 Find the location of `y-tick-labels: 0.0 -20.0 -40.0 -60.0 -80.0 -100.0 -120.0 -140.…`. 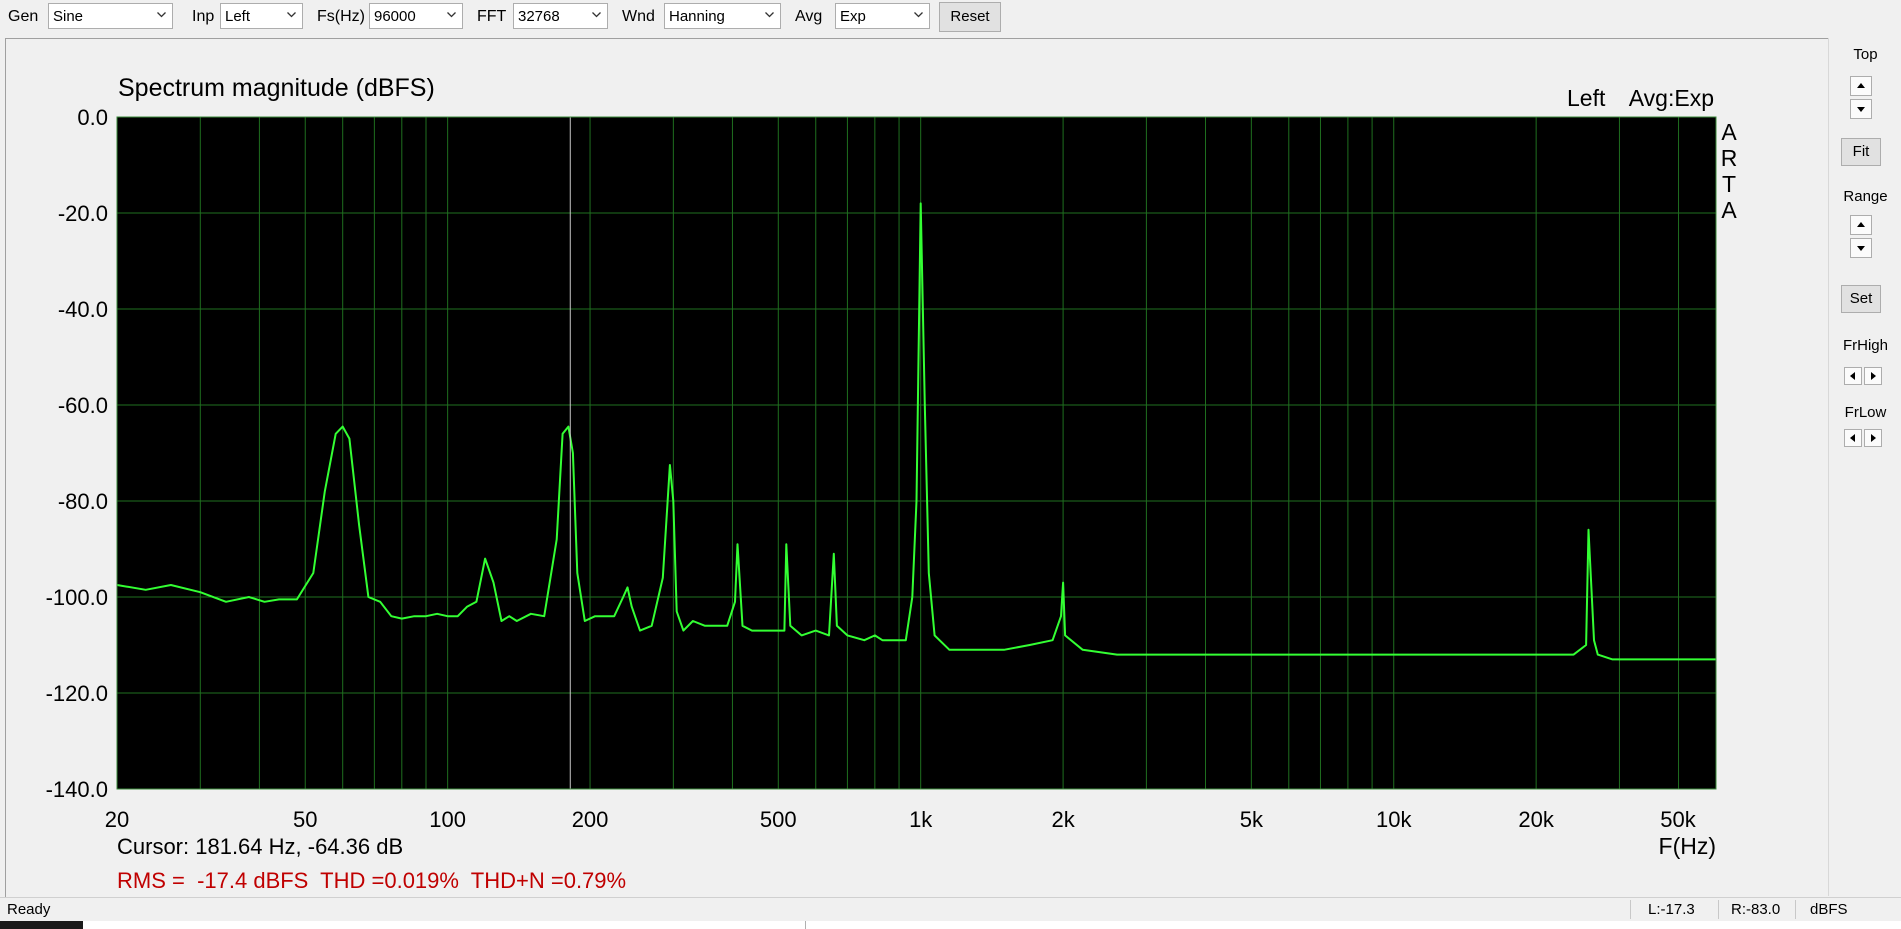

y-tick-labels: 0.0 -20.0 -40.0 -60.0 -80.0 -100.0 -120.0 -140.… is located at coordinates (77, 453).